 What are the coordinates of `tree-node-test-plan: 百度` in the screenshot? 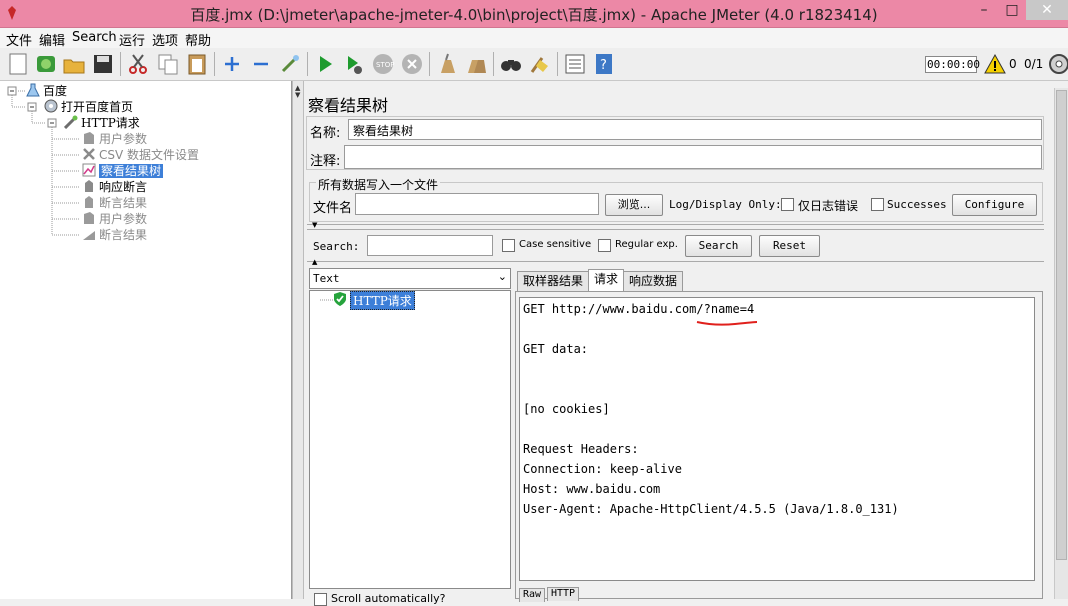 It's located at (46, 91).